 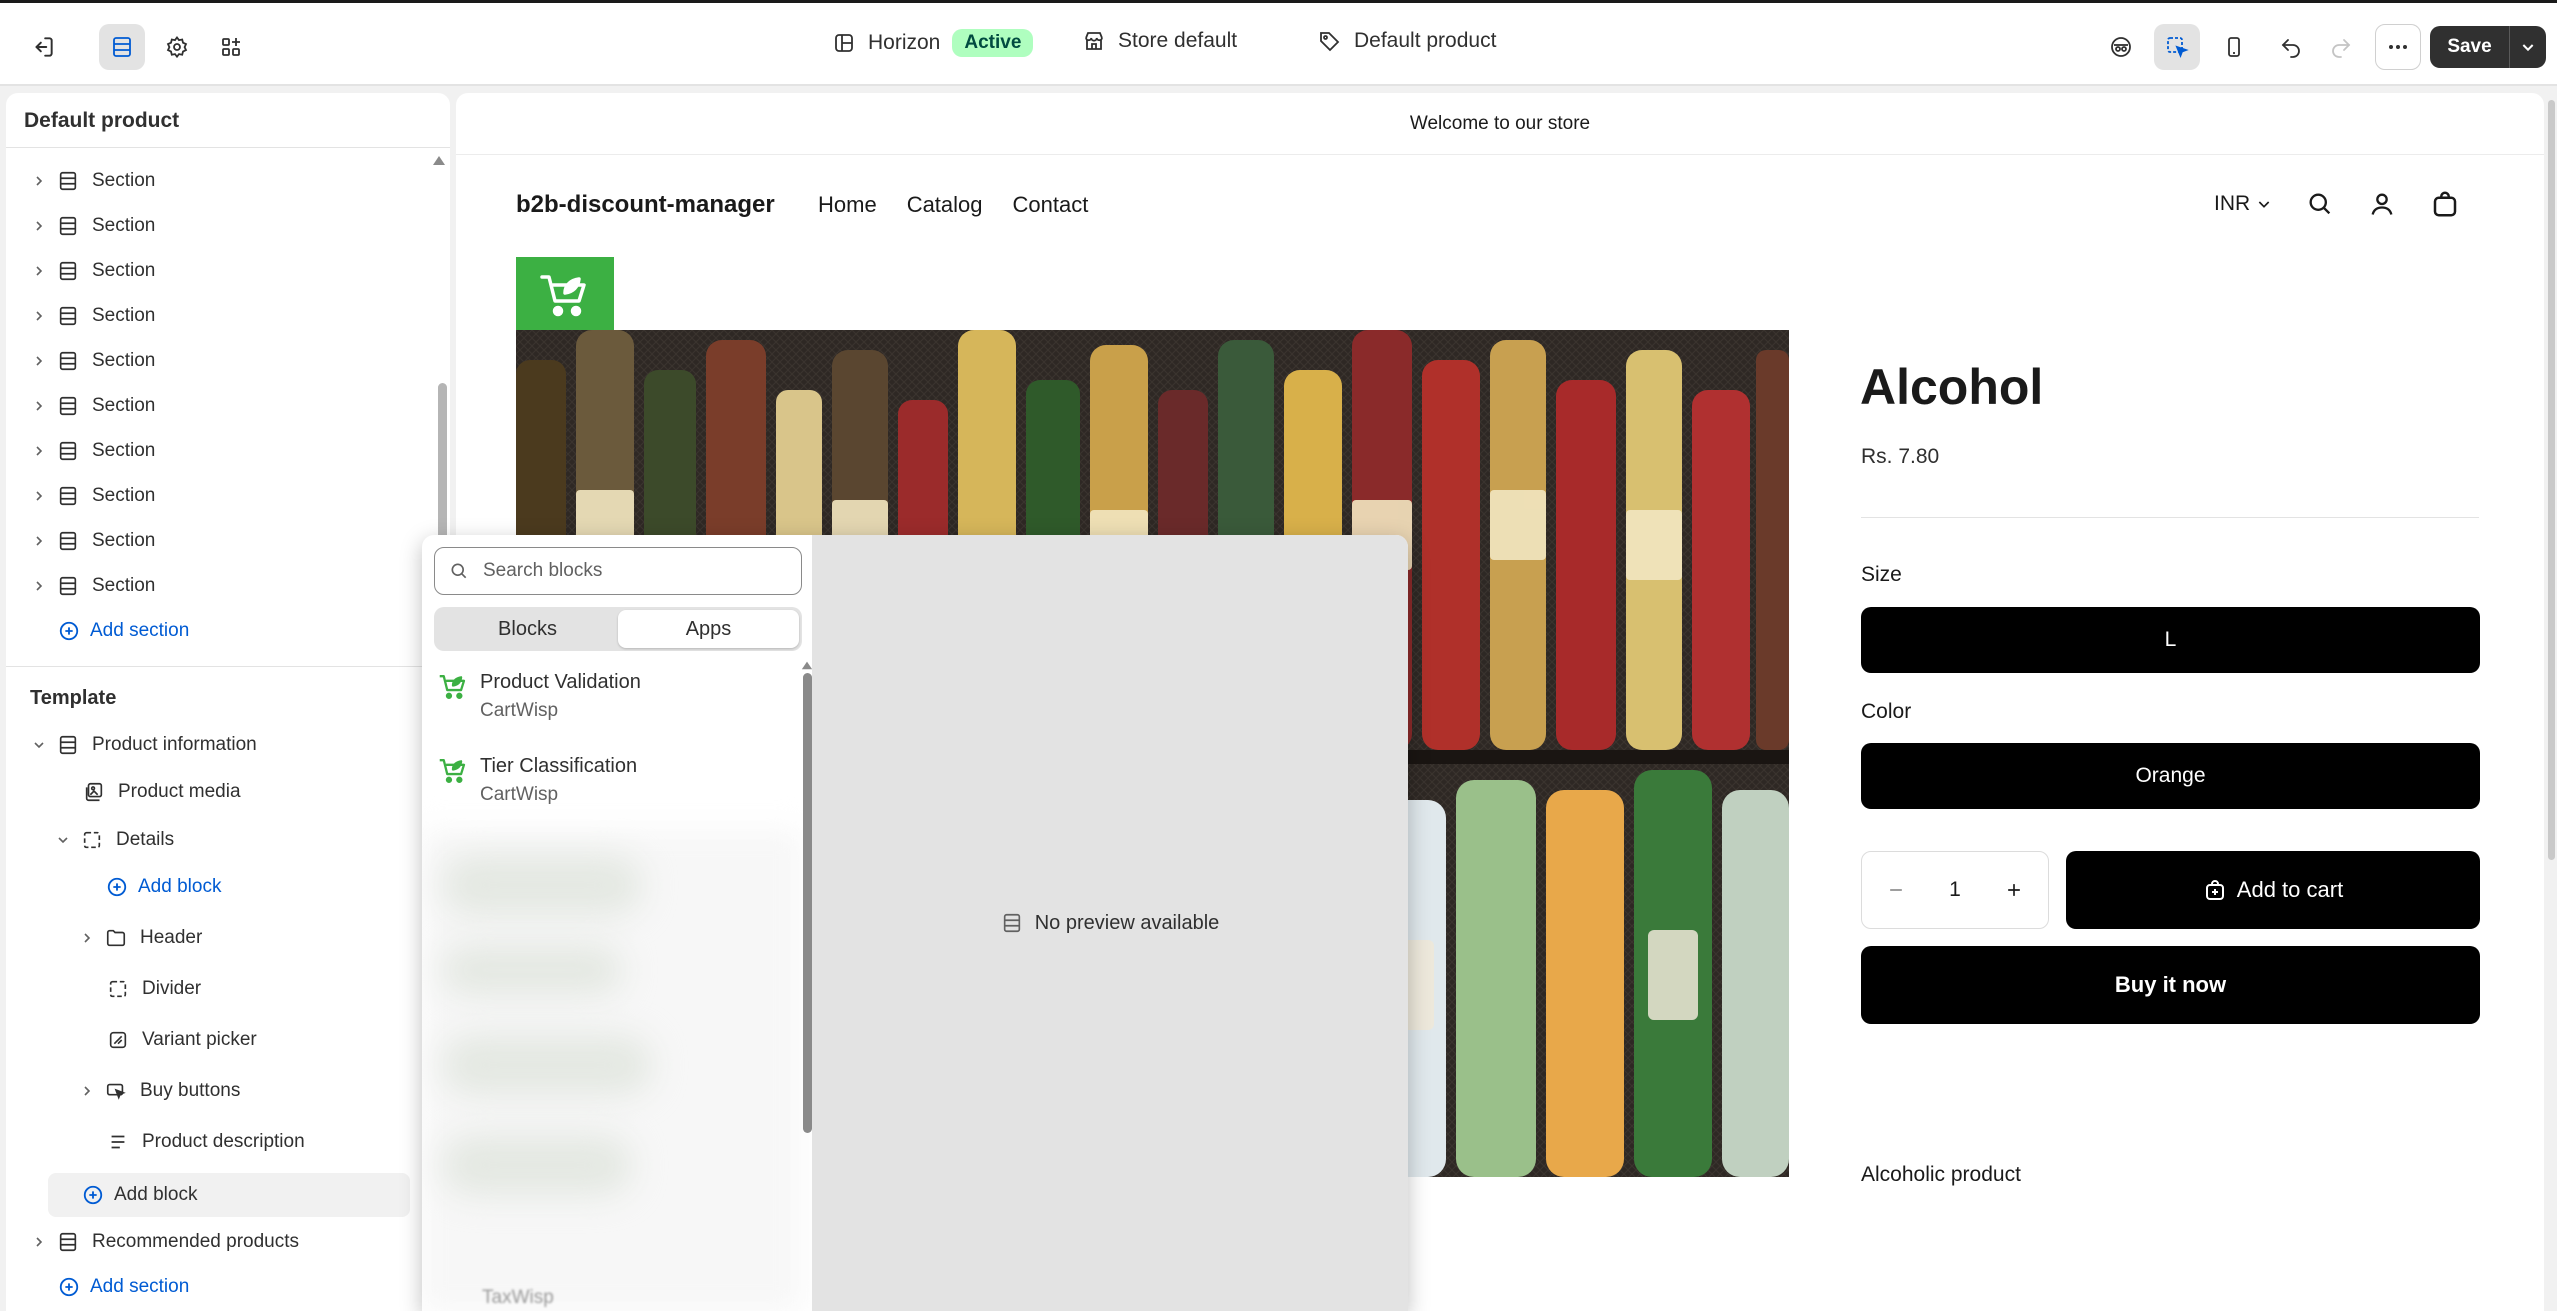 What do you see at coordinates (1896, 890) in the screenshot?
I see `minus-icon` at bounding box center [1896, 890].